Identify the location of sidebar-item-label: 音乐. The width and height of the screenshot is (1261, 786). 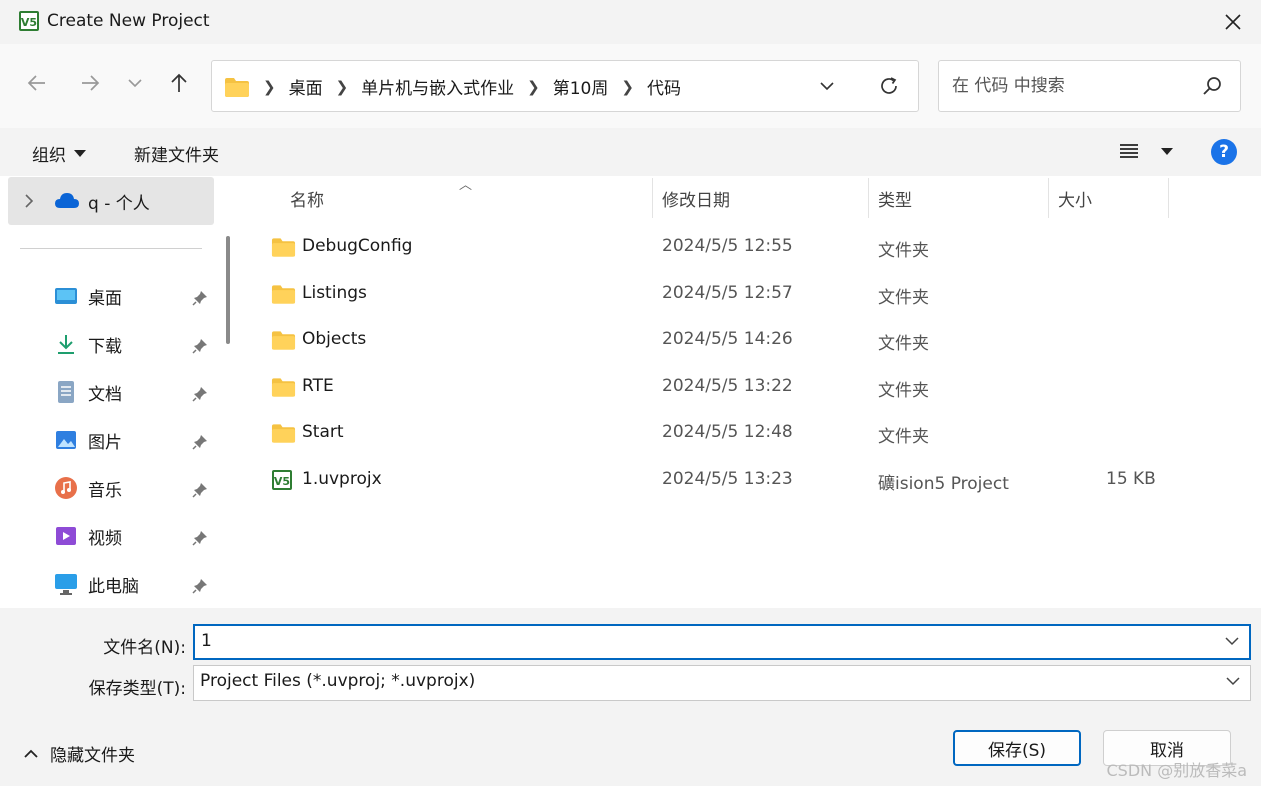
(105, 490).